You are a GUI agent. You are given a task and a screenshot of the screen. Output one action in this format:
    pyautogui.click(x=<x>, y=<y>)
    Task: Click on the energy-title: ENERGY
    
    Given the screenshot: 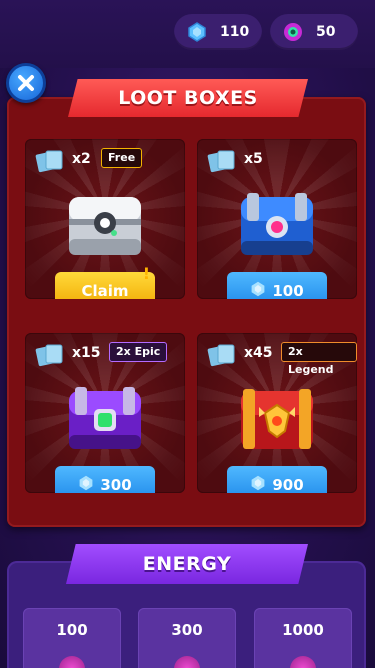 What is the action you would take?
    pyautogui.click(x=187, y=564)
    